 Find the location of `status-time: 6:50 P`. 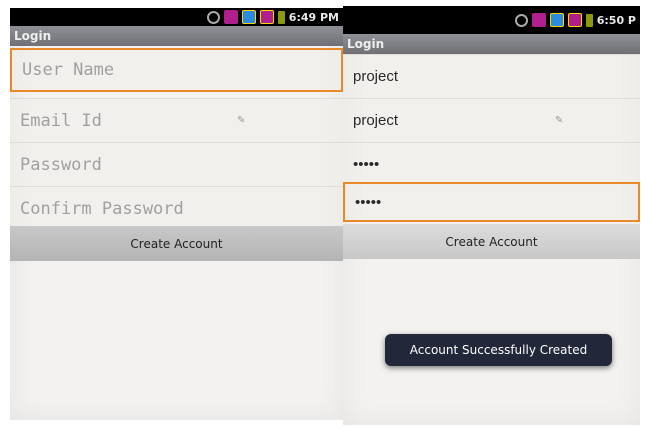

status-time: 6:50 P is located at coordinates (616, 20).